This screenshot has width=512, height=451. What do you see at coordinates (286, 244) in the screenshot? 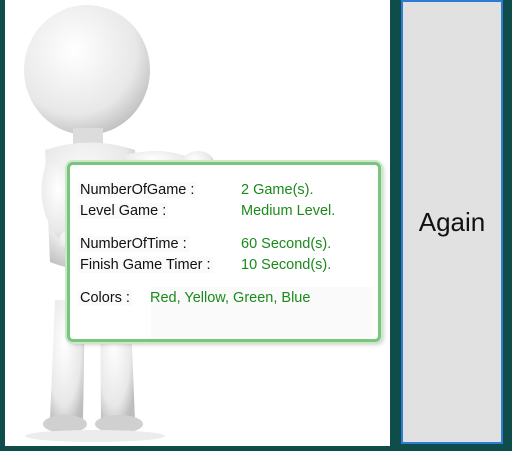
I see `number-of-time-value: 60 Second(s).` at bounding box center [286, 244].